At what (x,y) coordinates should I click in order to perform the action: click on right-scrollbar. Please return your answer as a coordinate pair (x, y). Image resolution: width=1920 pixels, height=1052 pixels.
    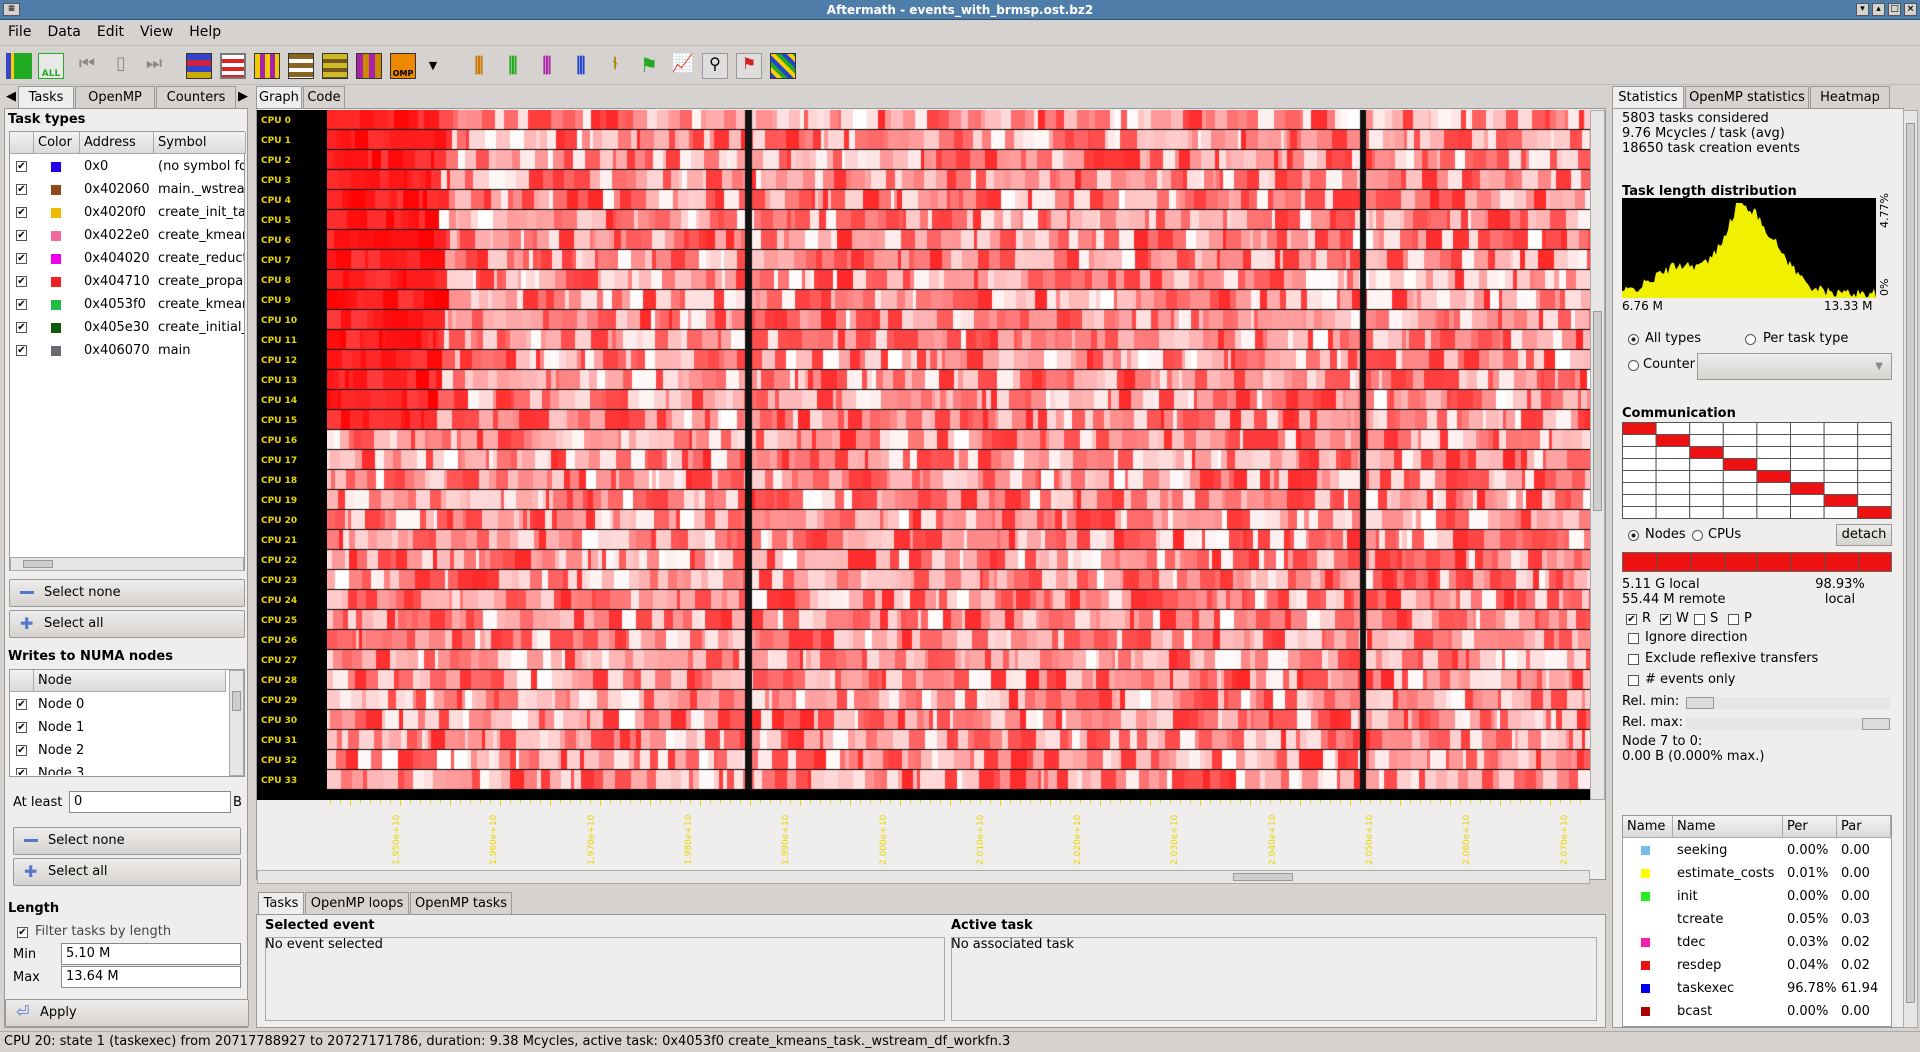
    Looking at the image, I should click on (1910, 569).